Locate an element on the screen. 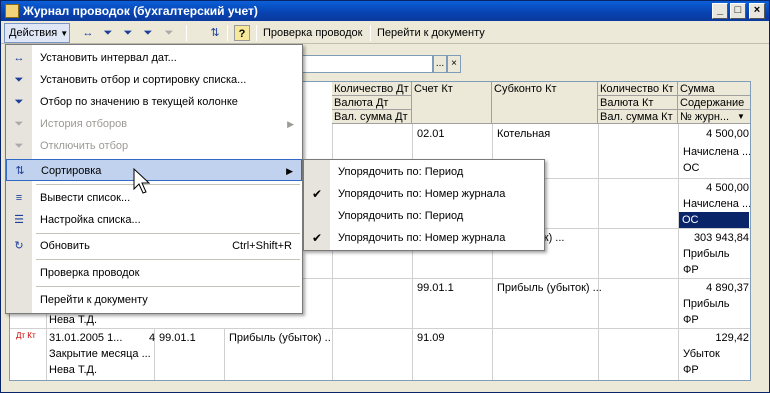 This screenshot has height=393, width=770. window-title: Журнал проводок (бухгалтерский учет) is located at coordinates (140, 11).